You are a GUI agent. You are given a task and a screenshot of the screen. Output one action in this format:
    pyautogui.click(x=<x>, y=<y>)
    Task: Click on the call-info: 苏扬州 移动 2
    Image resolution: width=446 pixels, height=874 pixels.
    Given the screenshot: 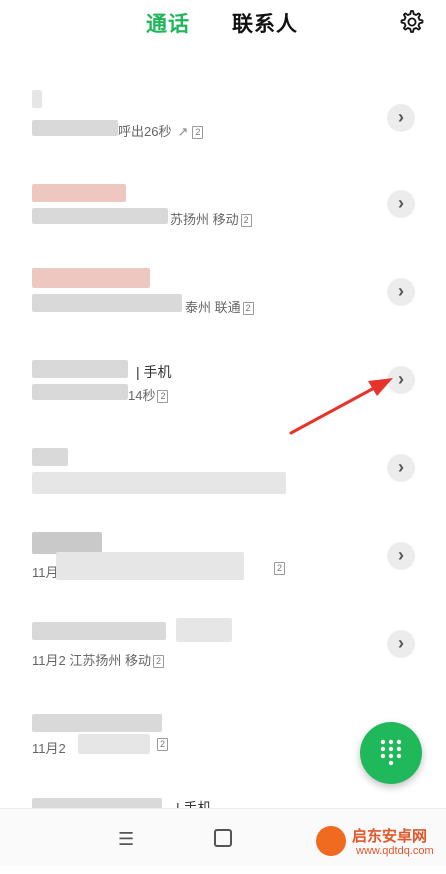 What is the action you would take?
    pyautogui.click(x=211, y=218)
    